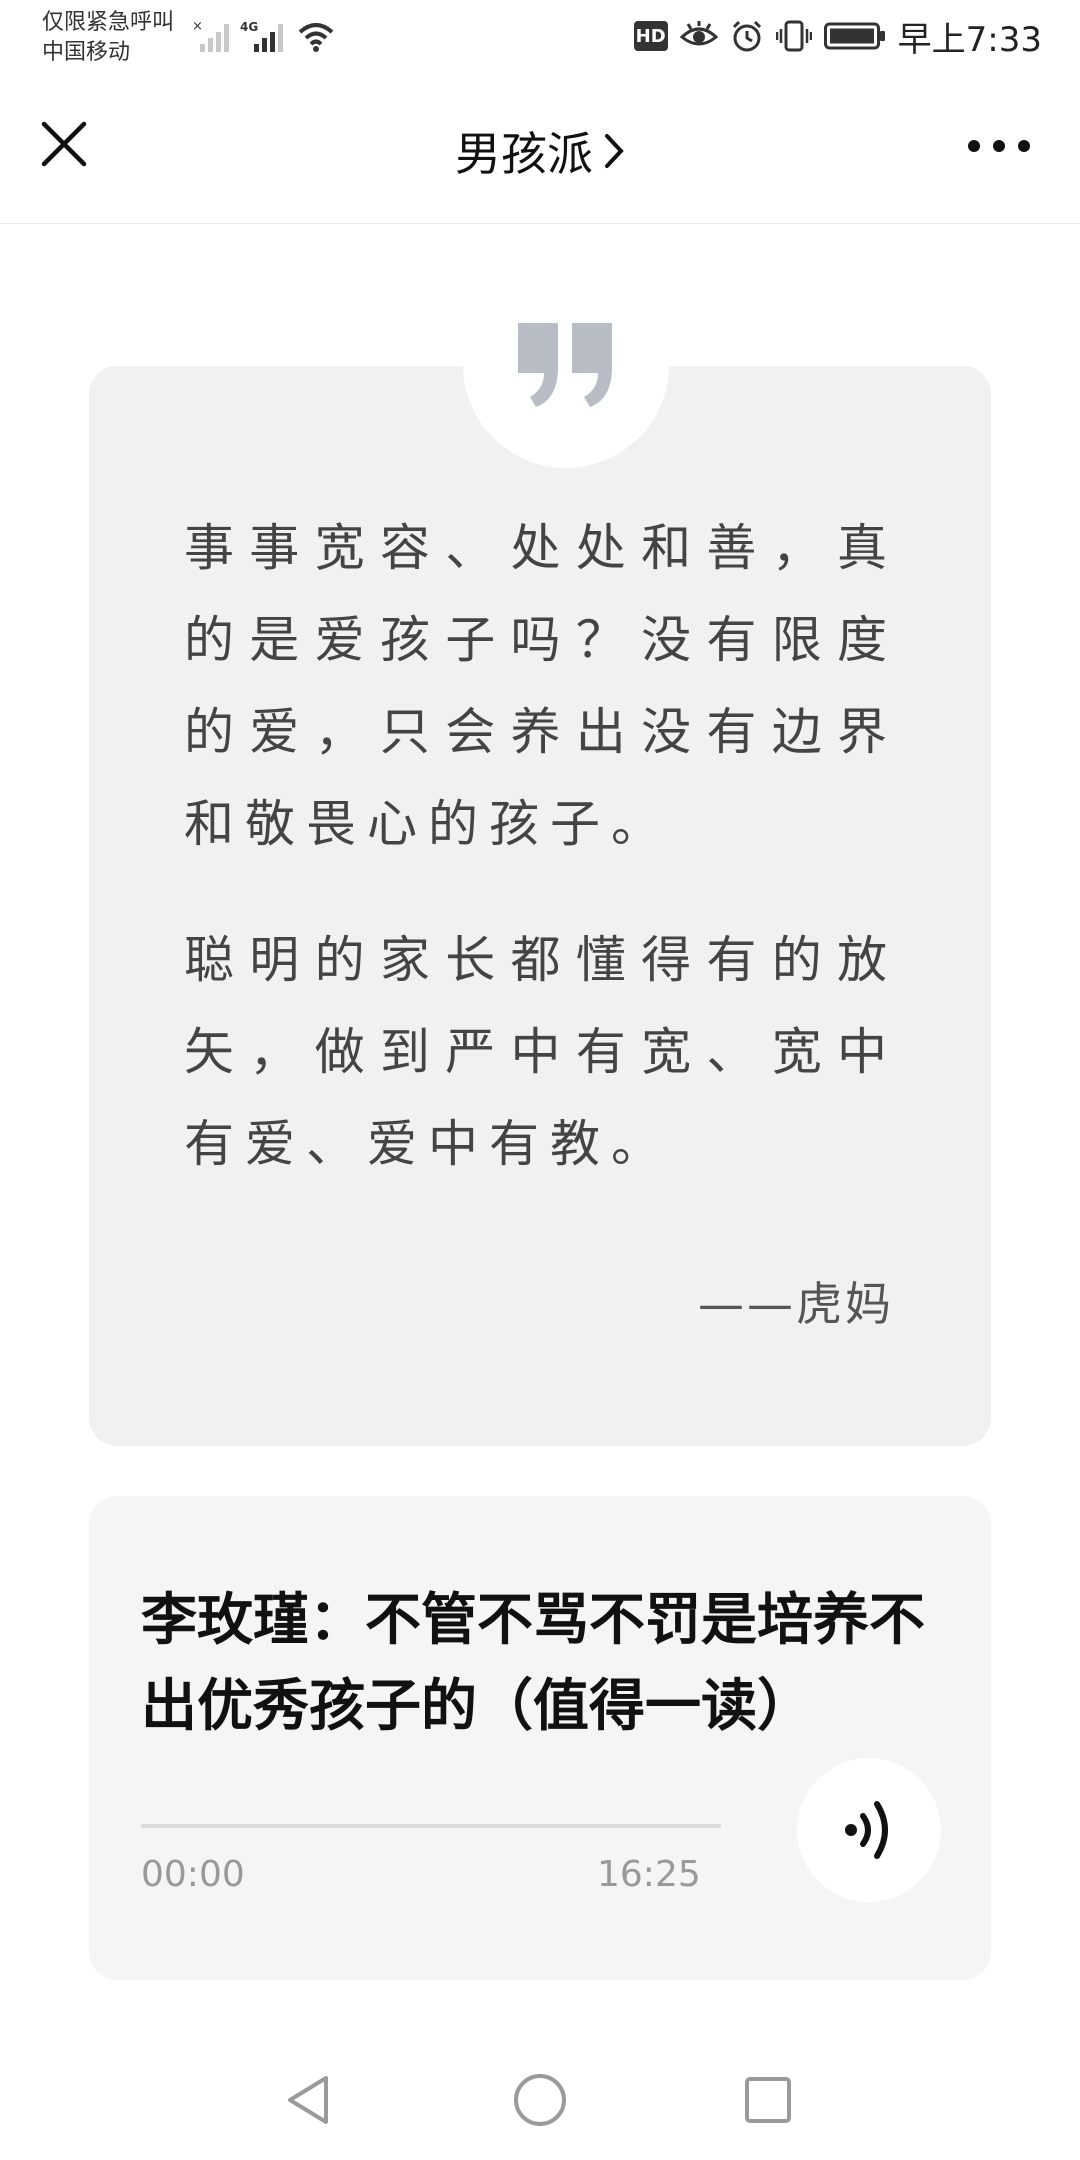 The height and width of the screenshot is (2160, 1080). I want to click on home-button, so click(540, 2100).